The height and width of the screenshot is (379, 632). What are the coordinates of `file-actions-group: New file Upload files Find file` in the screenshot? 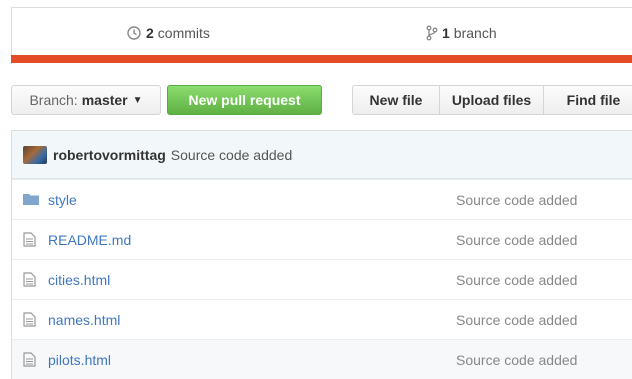 It's located at (492, 100).